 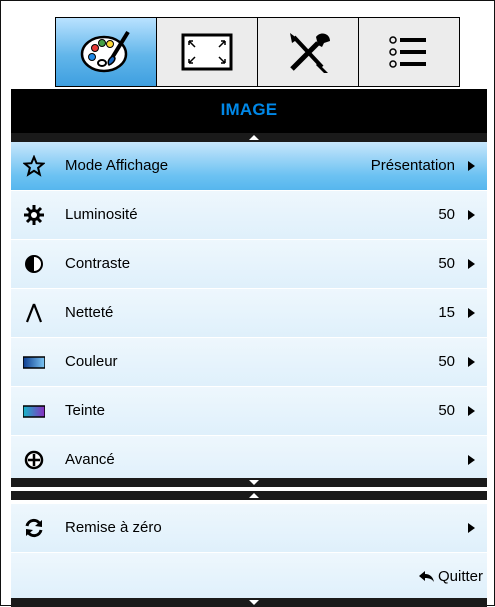 What do you see at coordinates (34, 411) in the screenshot?
I see `tint-icon` at bounding box center [34, 411].